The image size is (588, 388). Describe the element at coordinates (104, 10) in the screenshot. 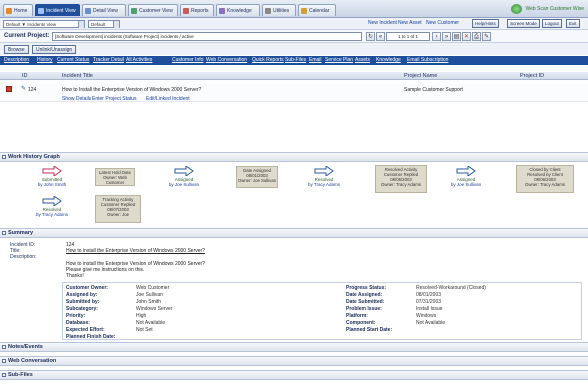

I see `tab-detail-view: Detail View` at that location.